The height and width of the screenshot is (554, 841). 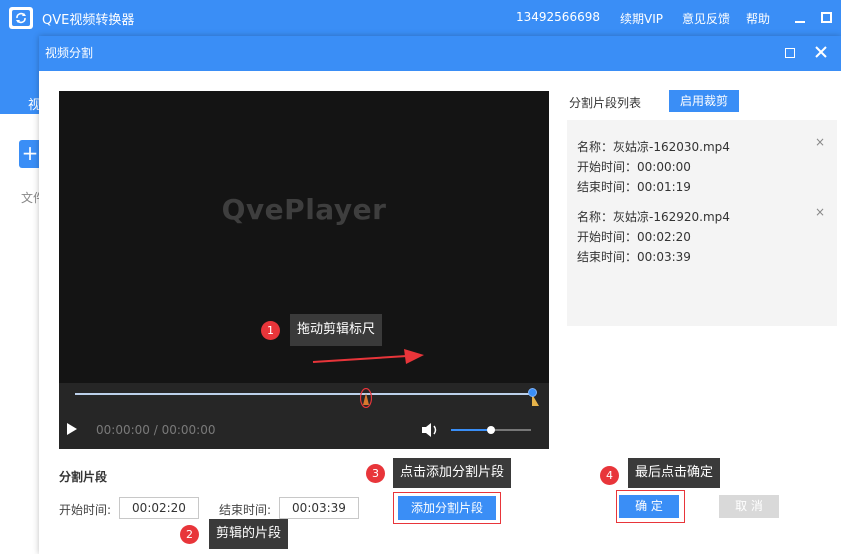 I want to click on volume-icon, so click(x=430, y=430).